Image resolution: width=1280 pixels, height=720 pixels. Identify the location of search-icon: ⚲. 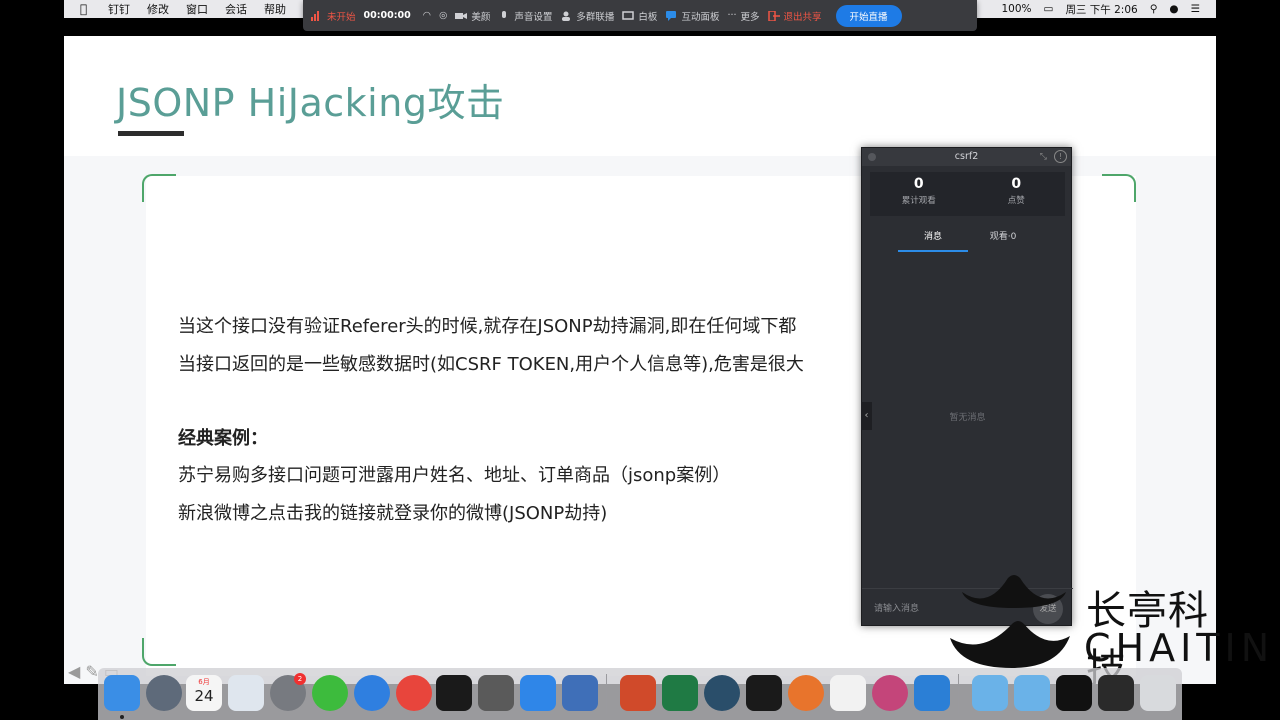
(1154, 9).